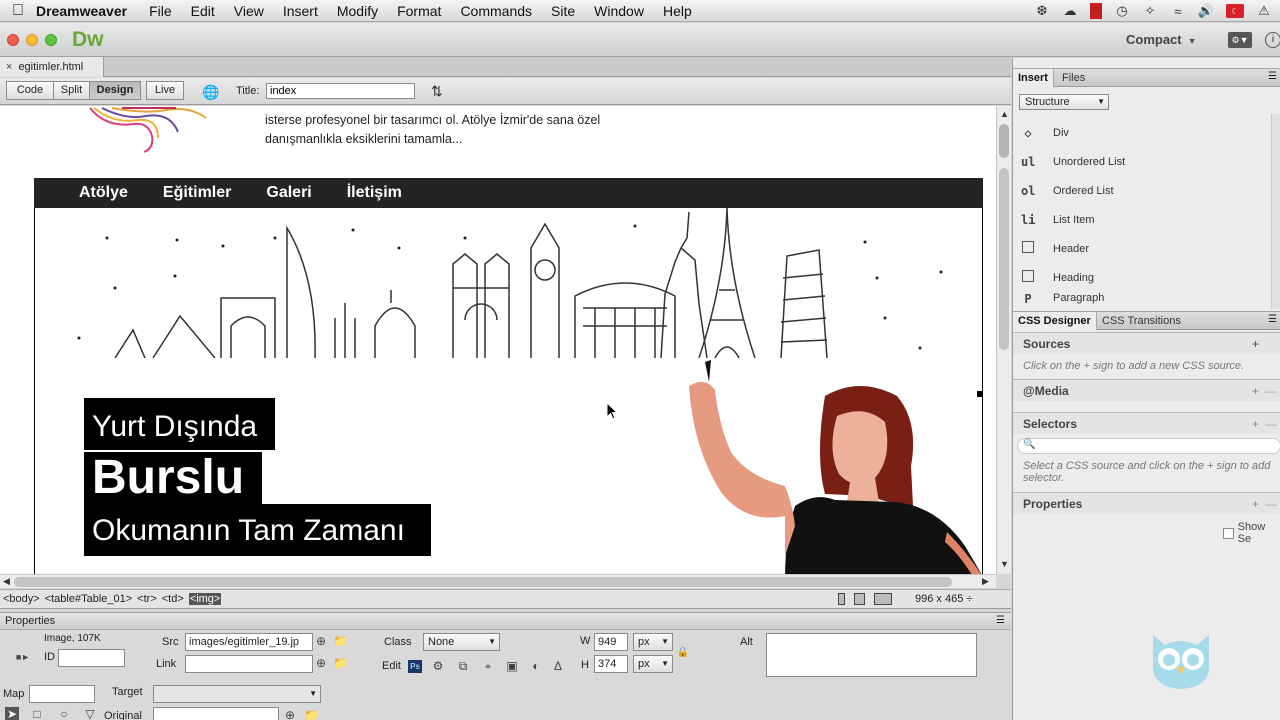 The image size is (1280, 720). What do you see at coordinates (563, 11) in the screenshot?
I see `menu-site: Site` at bounding box center [563, 11].